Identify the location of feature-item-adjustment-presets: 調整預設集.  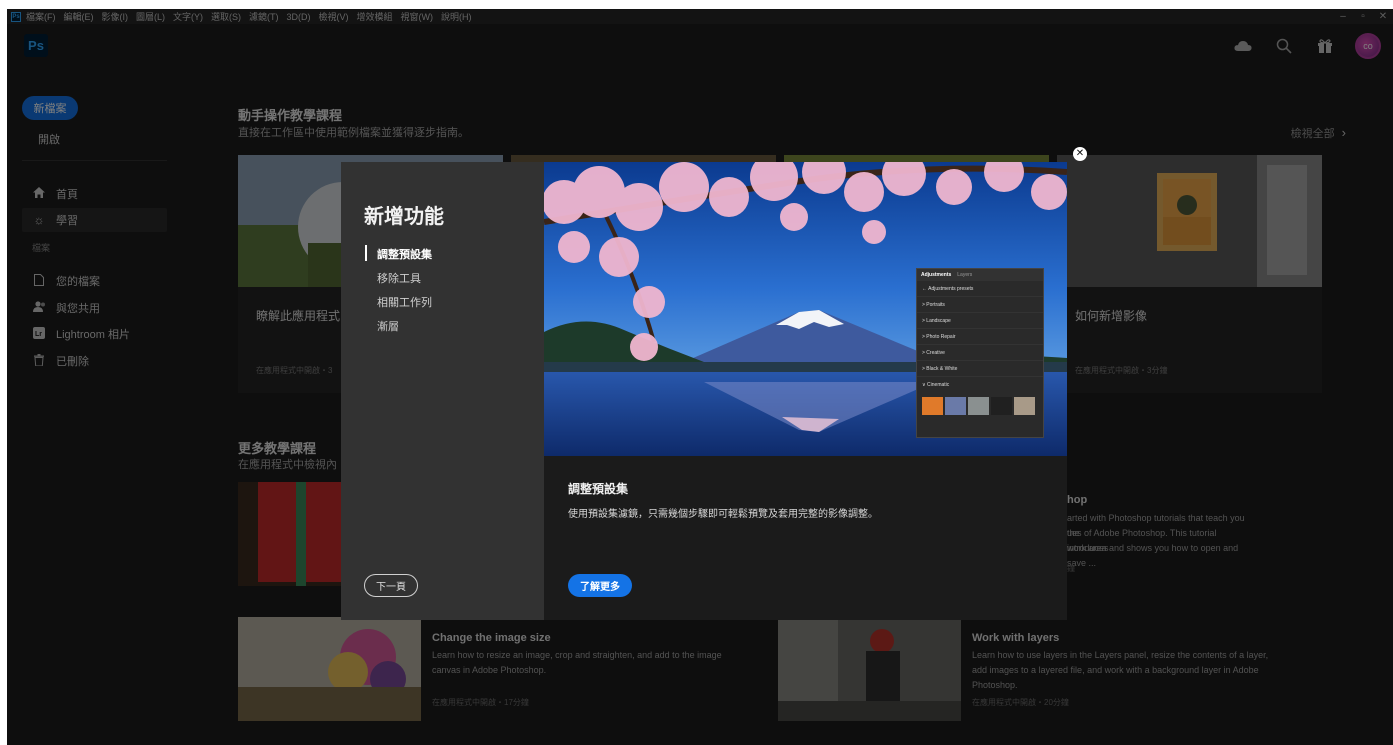
(404, 254).